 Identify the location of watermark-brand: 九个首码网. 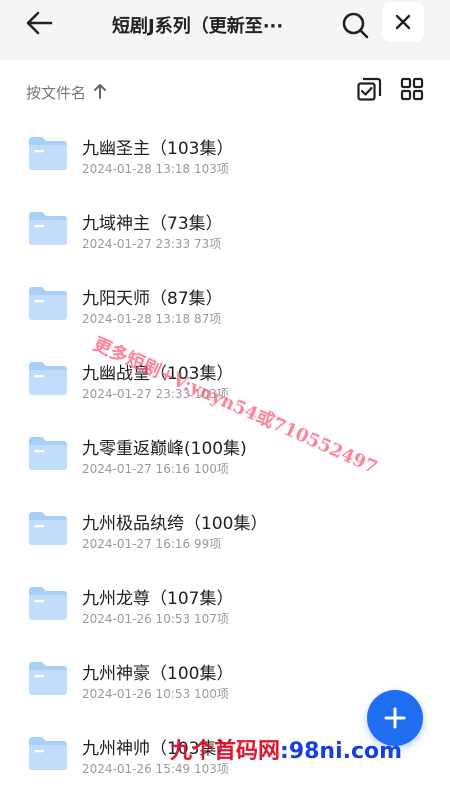
(225, 751).